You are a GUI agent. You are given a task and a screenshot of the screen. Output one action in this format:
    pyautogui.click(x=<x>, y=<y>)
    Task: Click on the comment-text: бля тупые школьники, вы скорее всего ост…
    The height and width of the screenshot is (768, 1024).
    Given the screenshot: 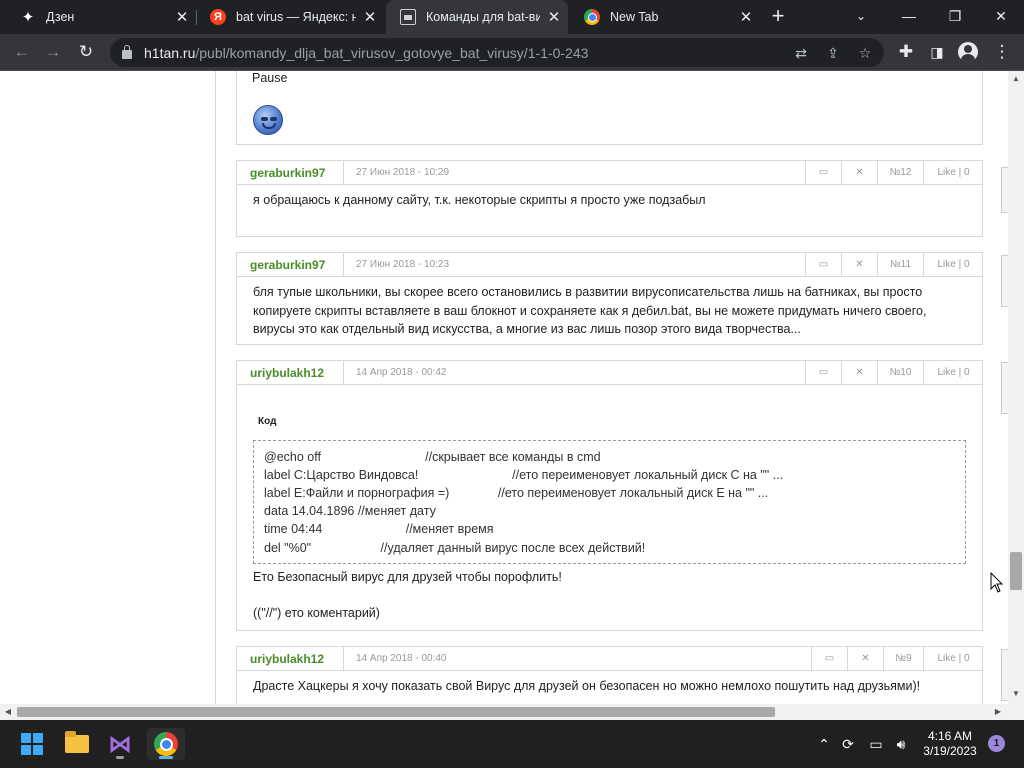 What is the action you would take?
    pyautogui.click(x=590, y=310)
    